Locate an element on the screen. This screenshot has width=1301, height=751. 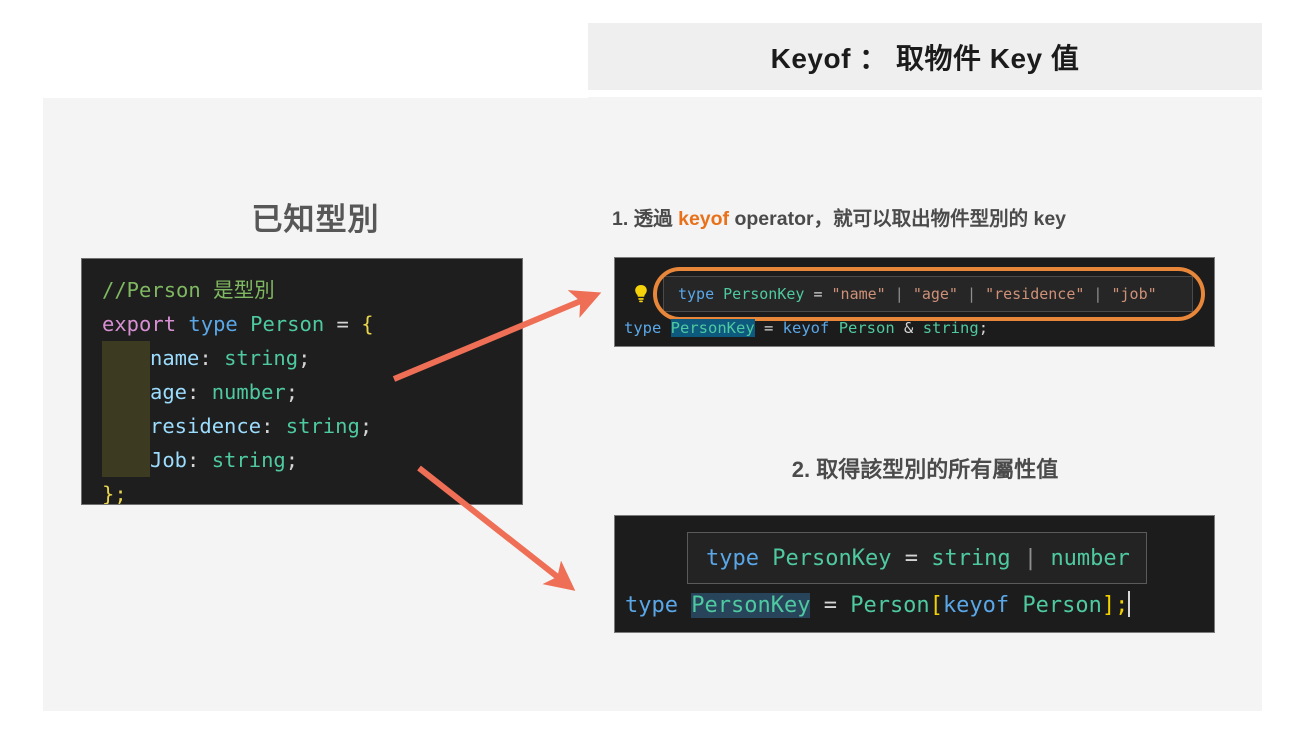
literal-name: "name" is located at coordinates (858, 294).